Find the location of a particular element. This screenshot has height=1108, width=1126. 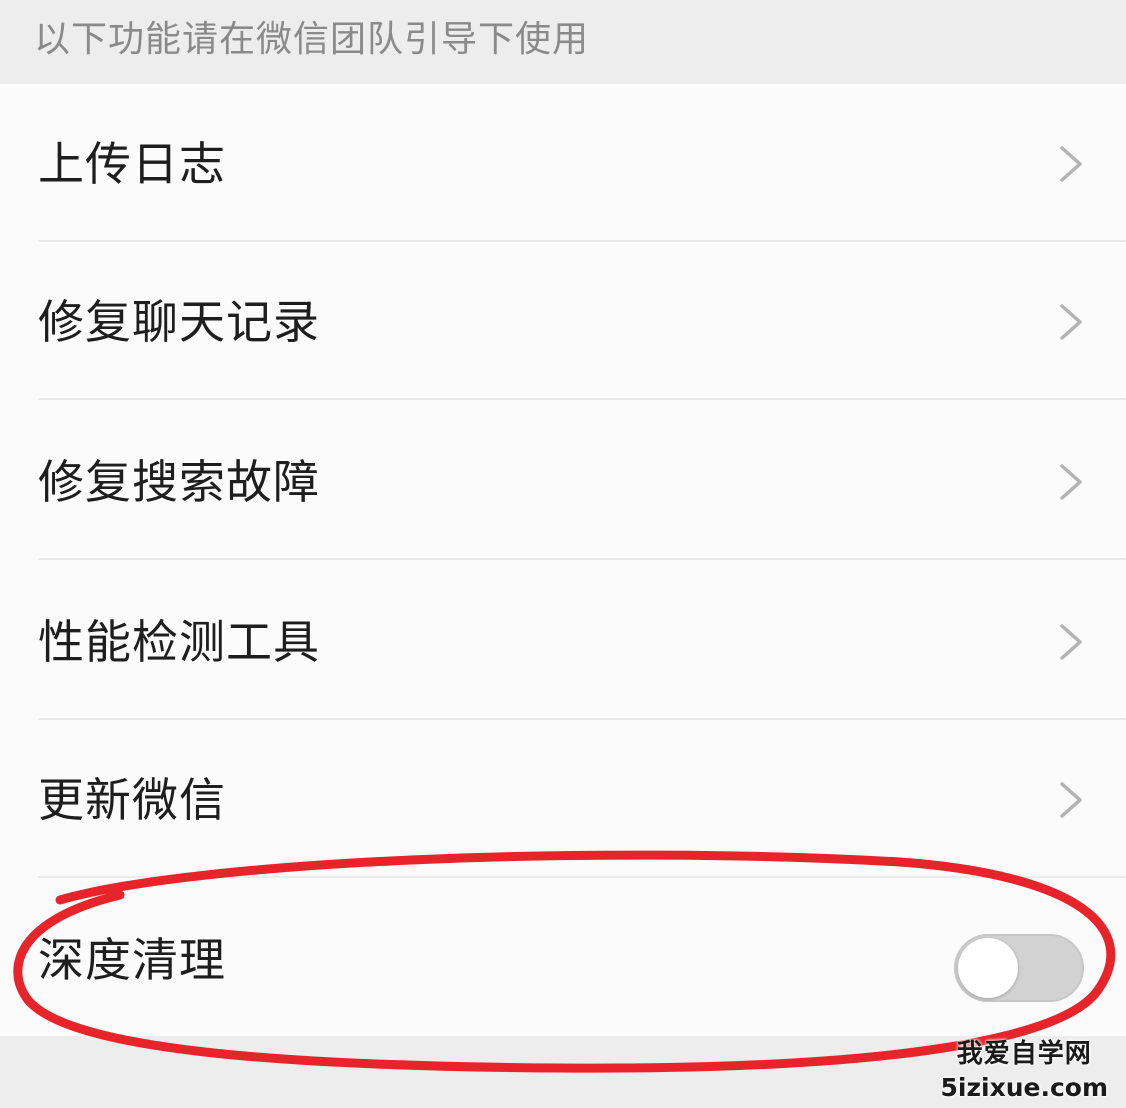

watermark-name: 我爱自学网 is located at coordinates (1024, 1054).